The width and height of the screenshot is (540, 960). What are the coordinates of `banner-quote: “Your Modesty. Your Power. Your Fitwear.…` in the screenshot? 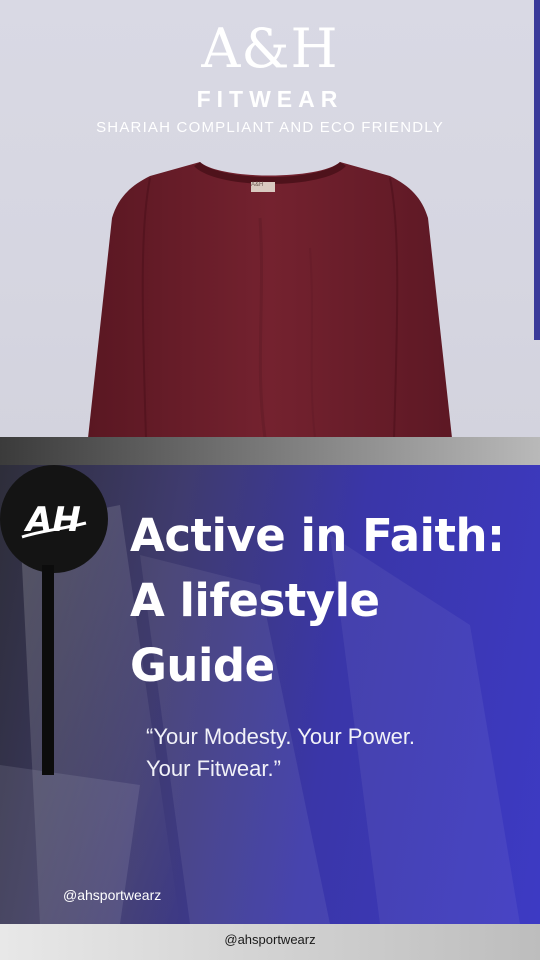 It's located at (336, 753).